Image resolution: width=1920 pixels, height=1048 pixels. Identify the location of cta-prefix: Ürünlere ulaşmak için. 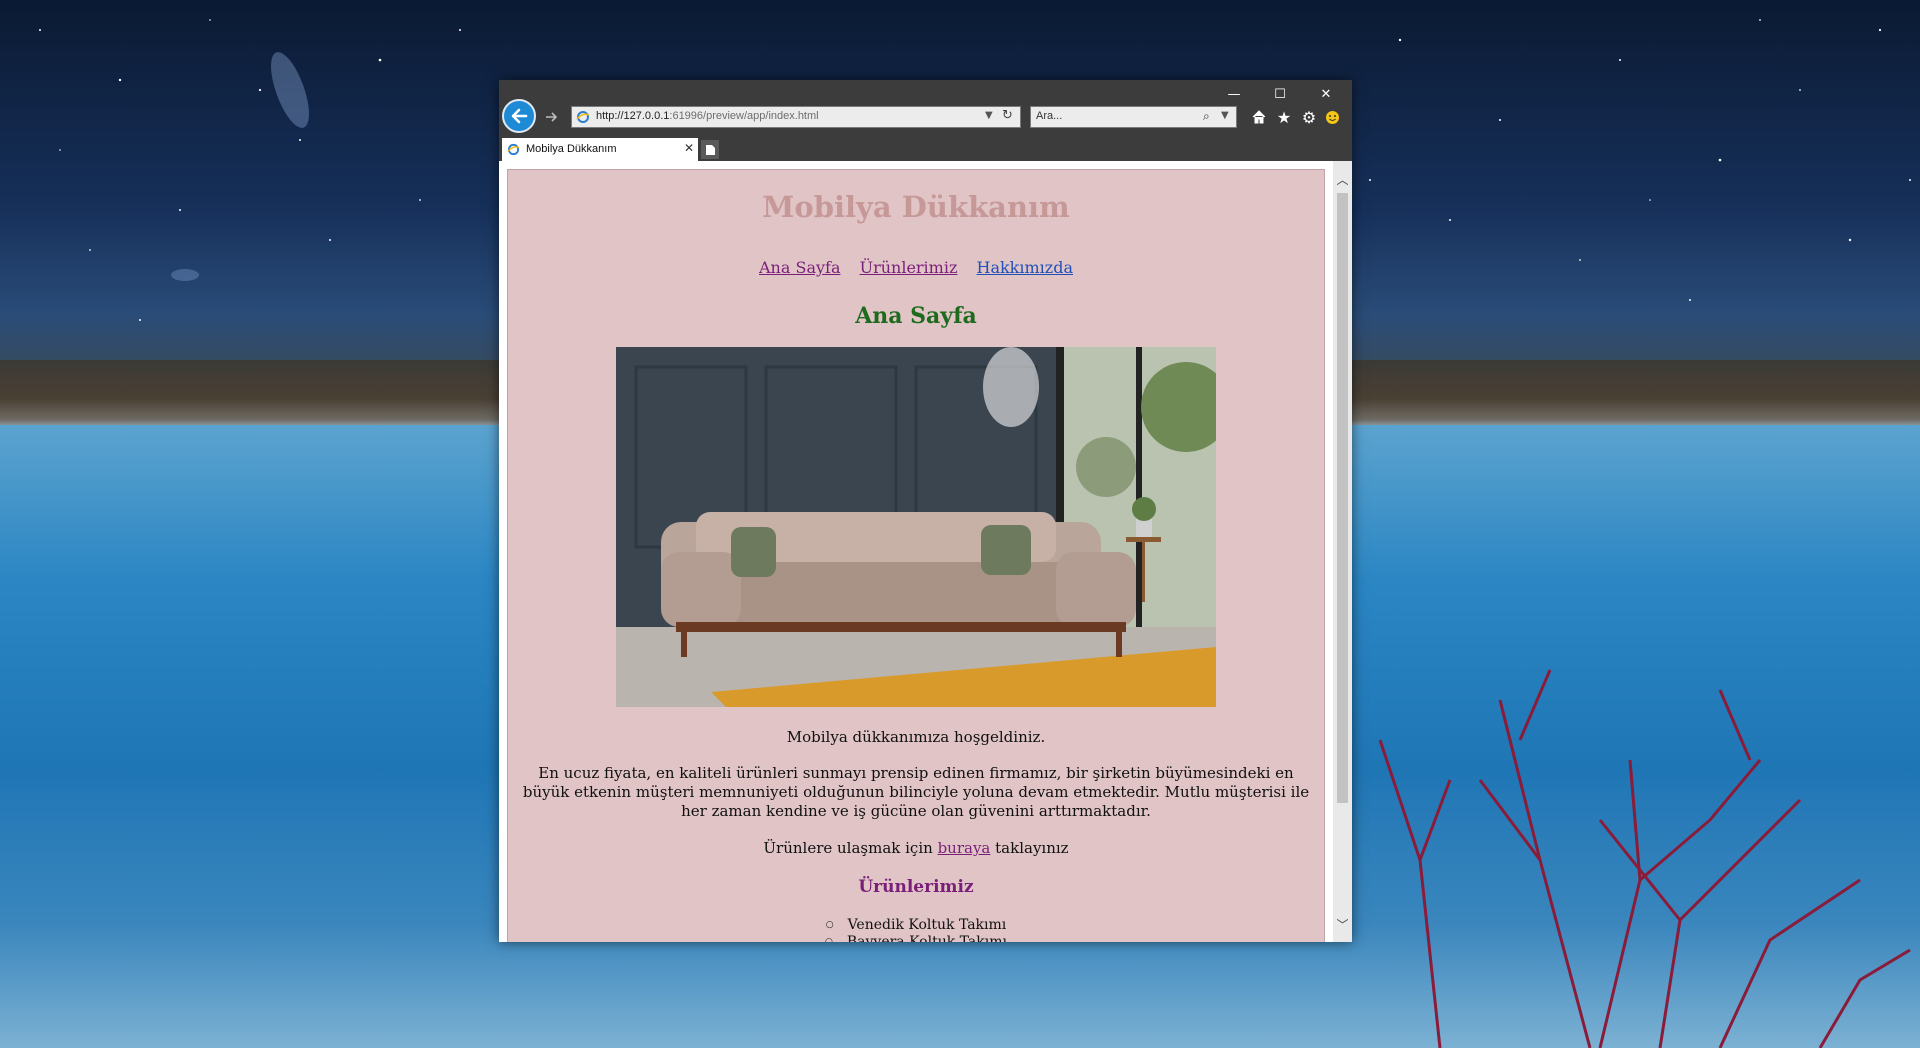
(848, 848).